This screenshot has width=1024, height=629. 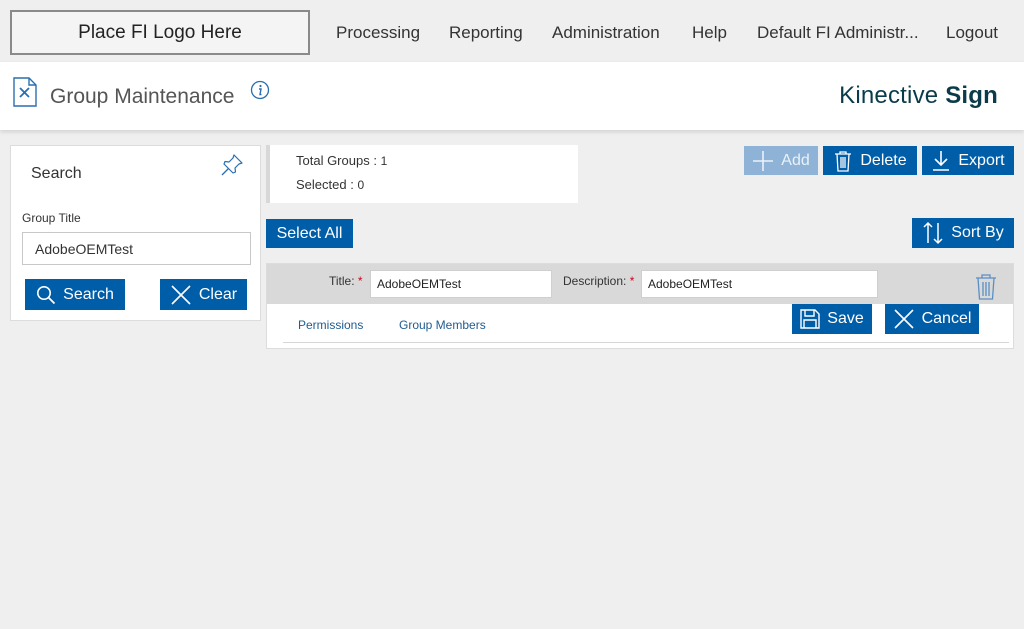 I want to click on title-label: Title: *, so click(x=346, y=281).